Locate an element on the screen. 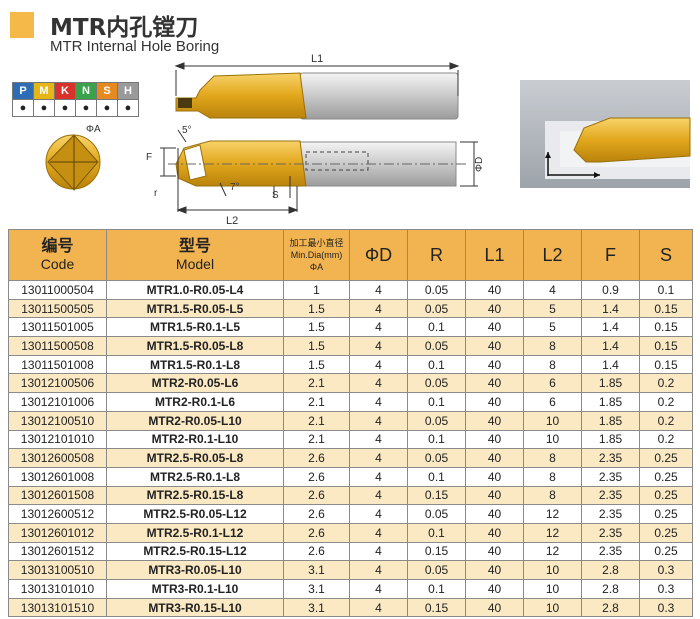  cell-code: 13011000504 is located at coordinates (57, 290).